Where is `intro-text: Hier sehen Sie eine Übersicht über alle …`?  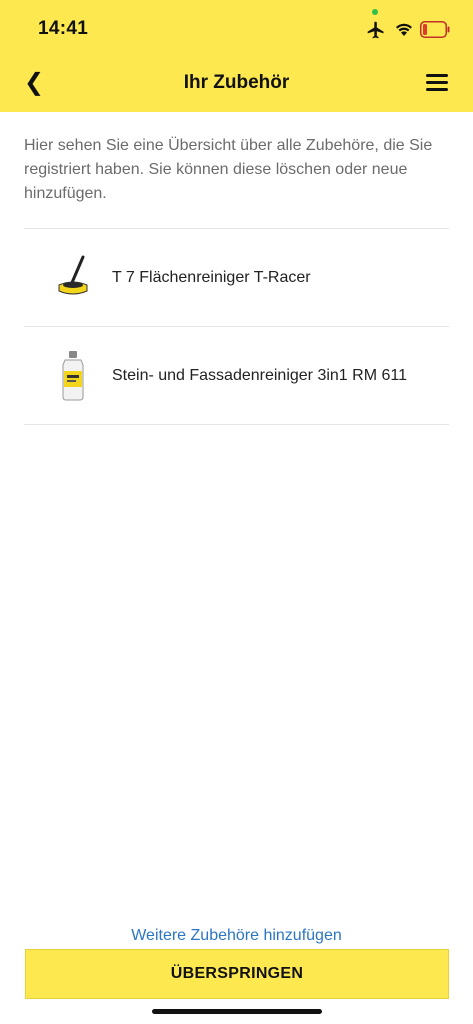 intro-text: Hier sehen Sie eine Übersicht über alle … is located at coordinates (228, 169).